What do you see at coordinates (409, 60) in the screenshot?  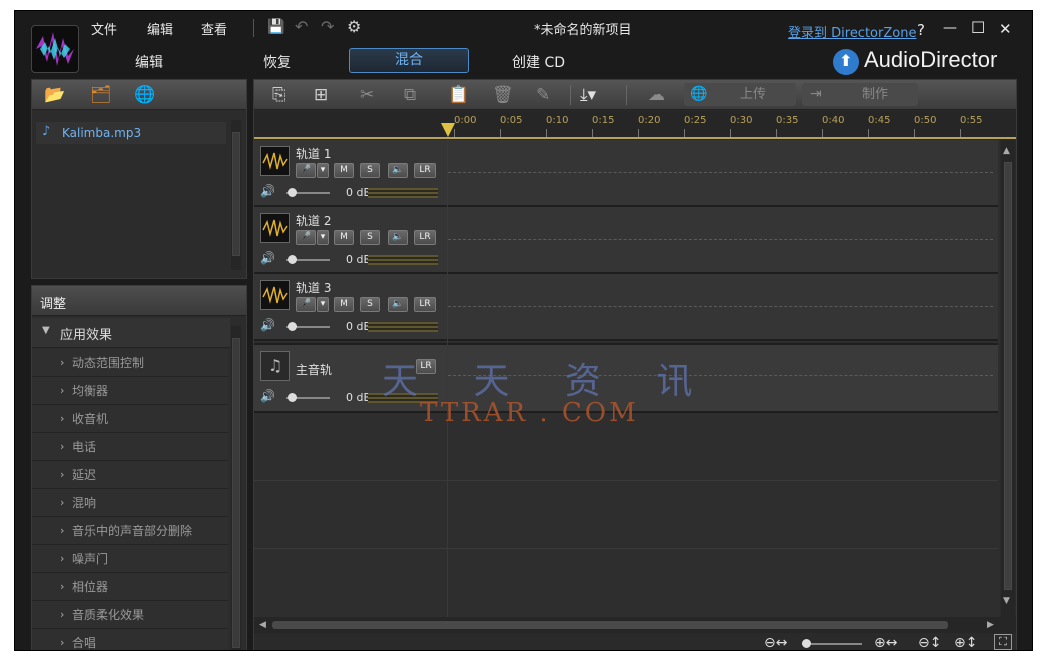 I see `tab-mix: 混合` at bounding box center [409, 60].